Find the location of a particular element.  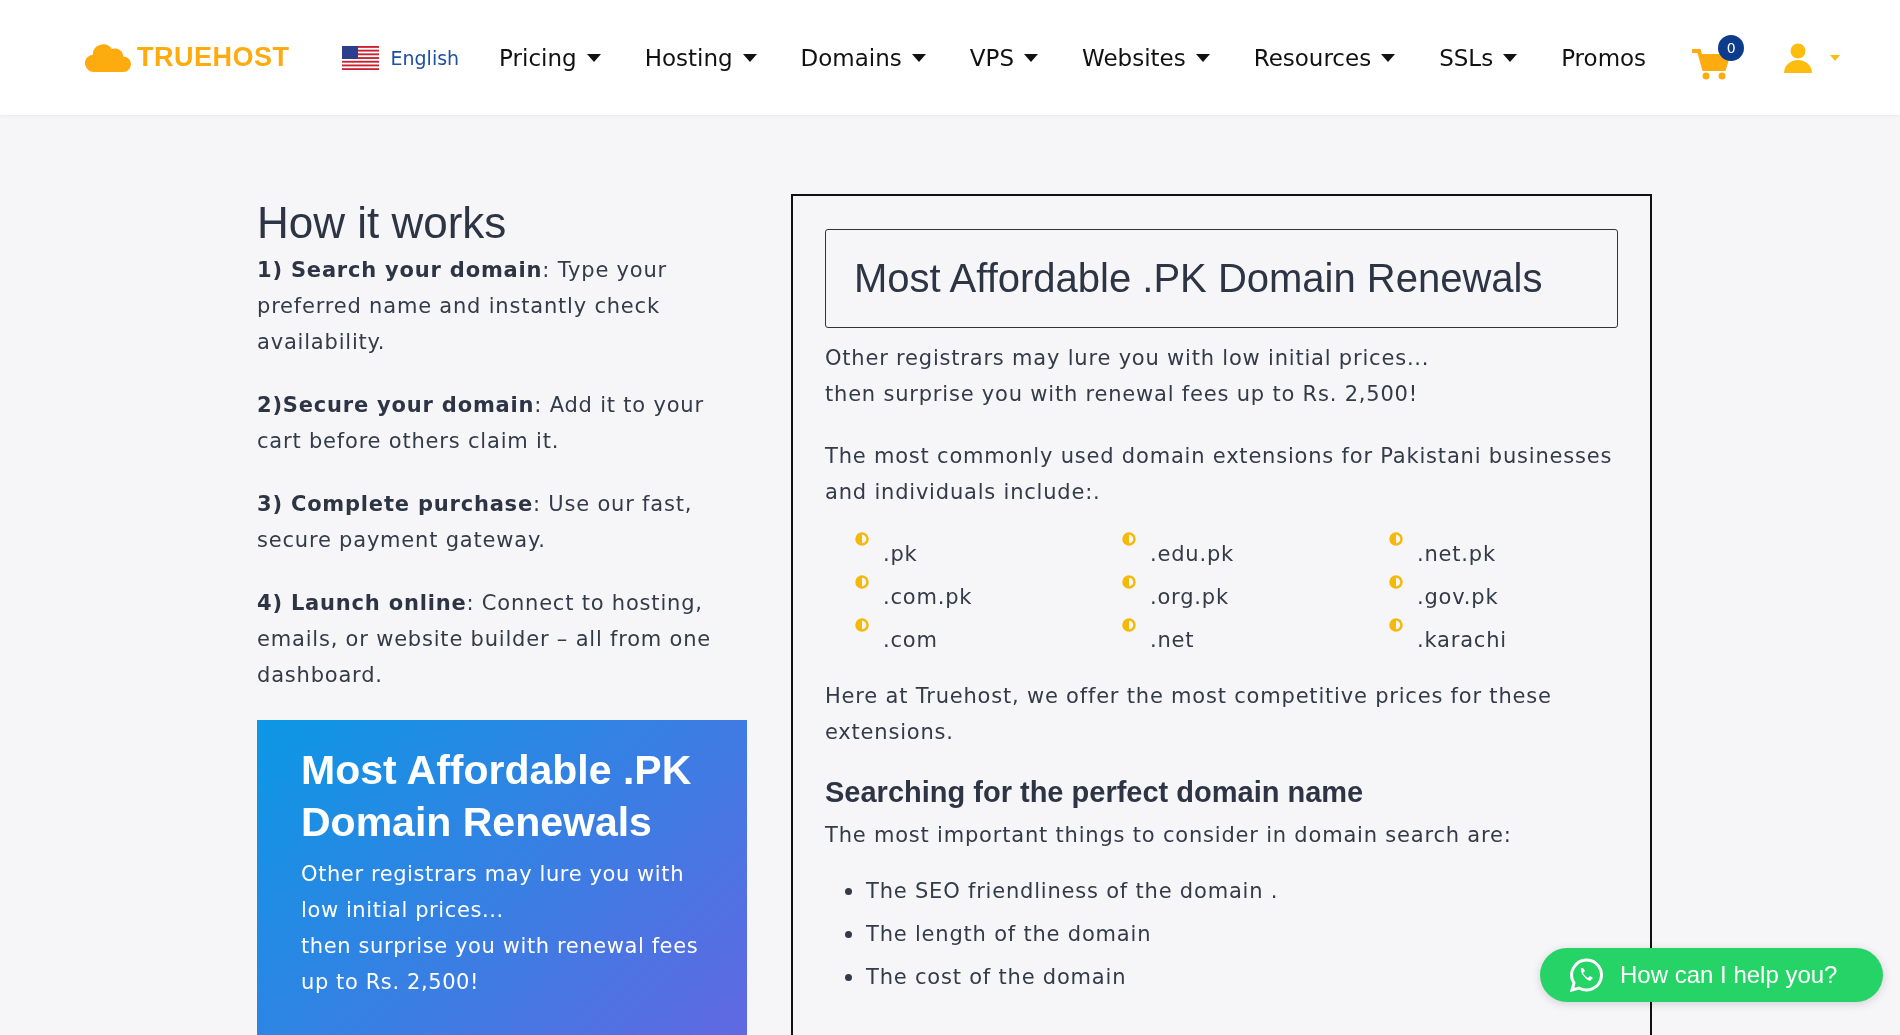

list-item: The length of the domain is located at coordinates (1009, 934).